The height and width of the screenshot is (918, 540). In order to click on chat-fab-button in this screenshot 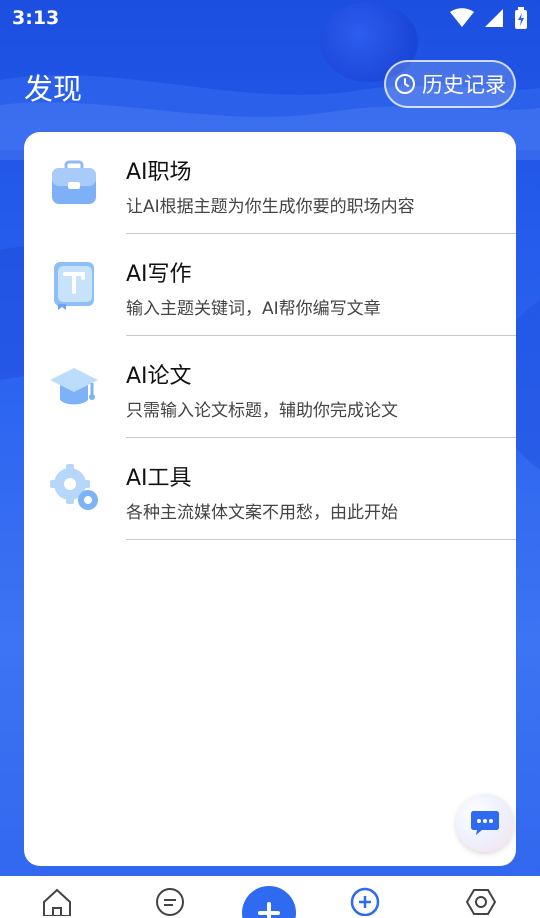, I will do `click(485, 823)`.